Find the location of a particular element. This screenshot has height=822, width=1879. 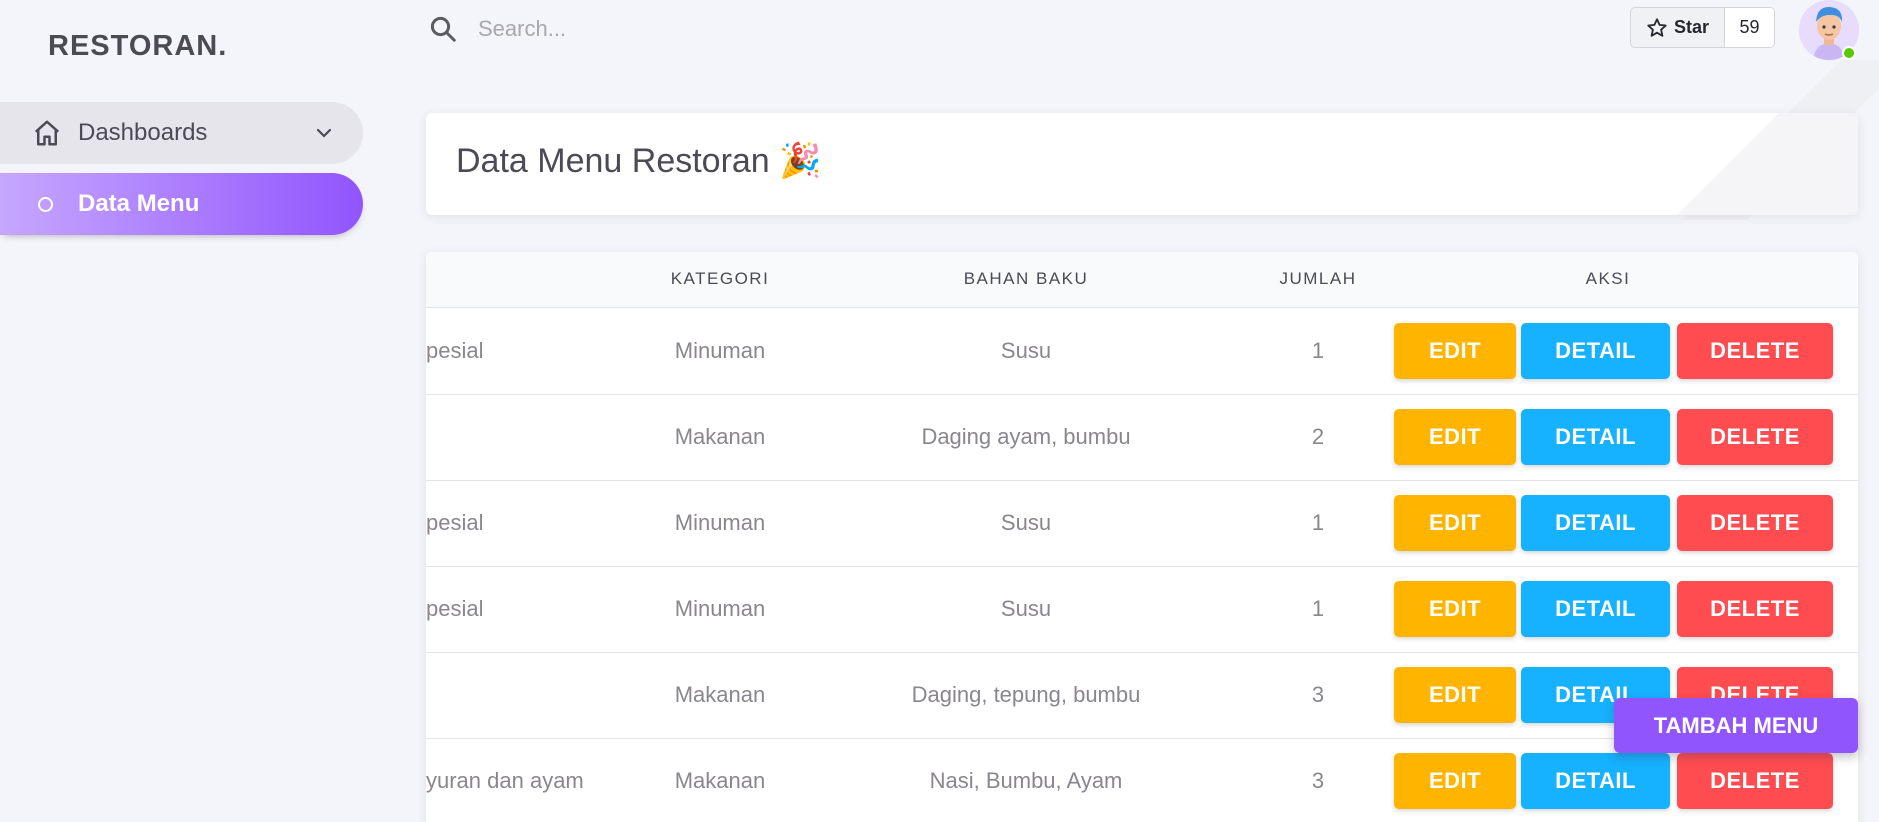

sidebar-item-label: Dashboards is located at coordinates (143, 132).